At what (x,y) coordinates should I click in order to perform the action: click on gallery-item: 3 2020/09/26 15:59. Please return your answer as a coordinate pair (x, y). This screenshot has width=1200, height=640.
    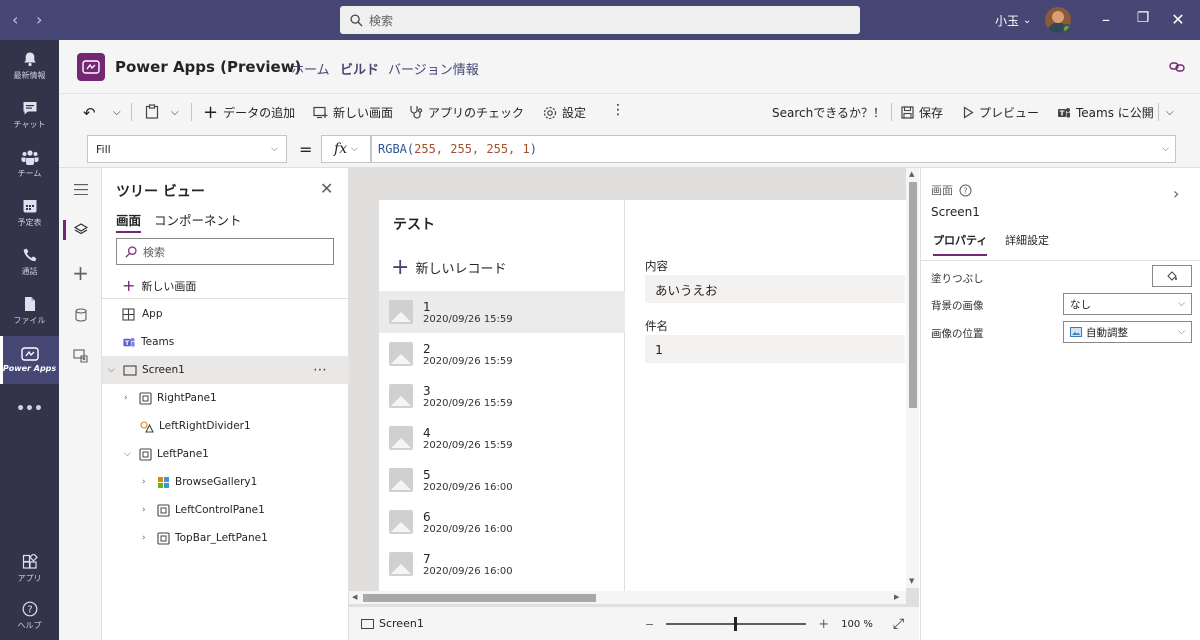
    Looking at the image, I should click on (502, 396).